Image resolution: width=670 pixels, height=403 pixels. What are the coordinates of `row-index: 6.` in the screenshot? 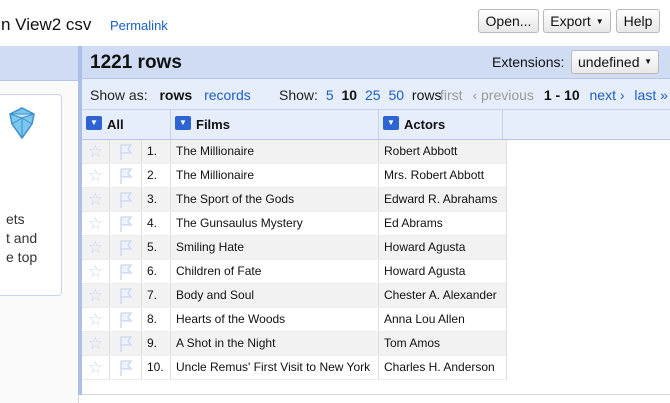 It's located at (156, 271).